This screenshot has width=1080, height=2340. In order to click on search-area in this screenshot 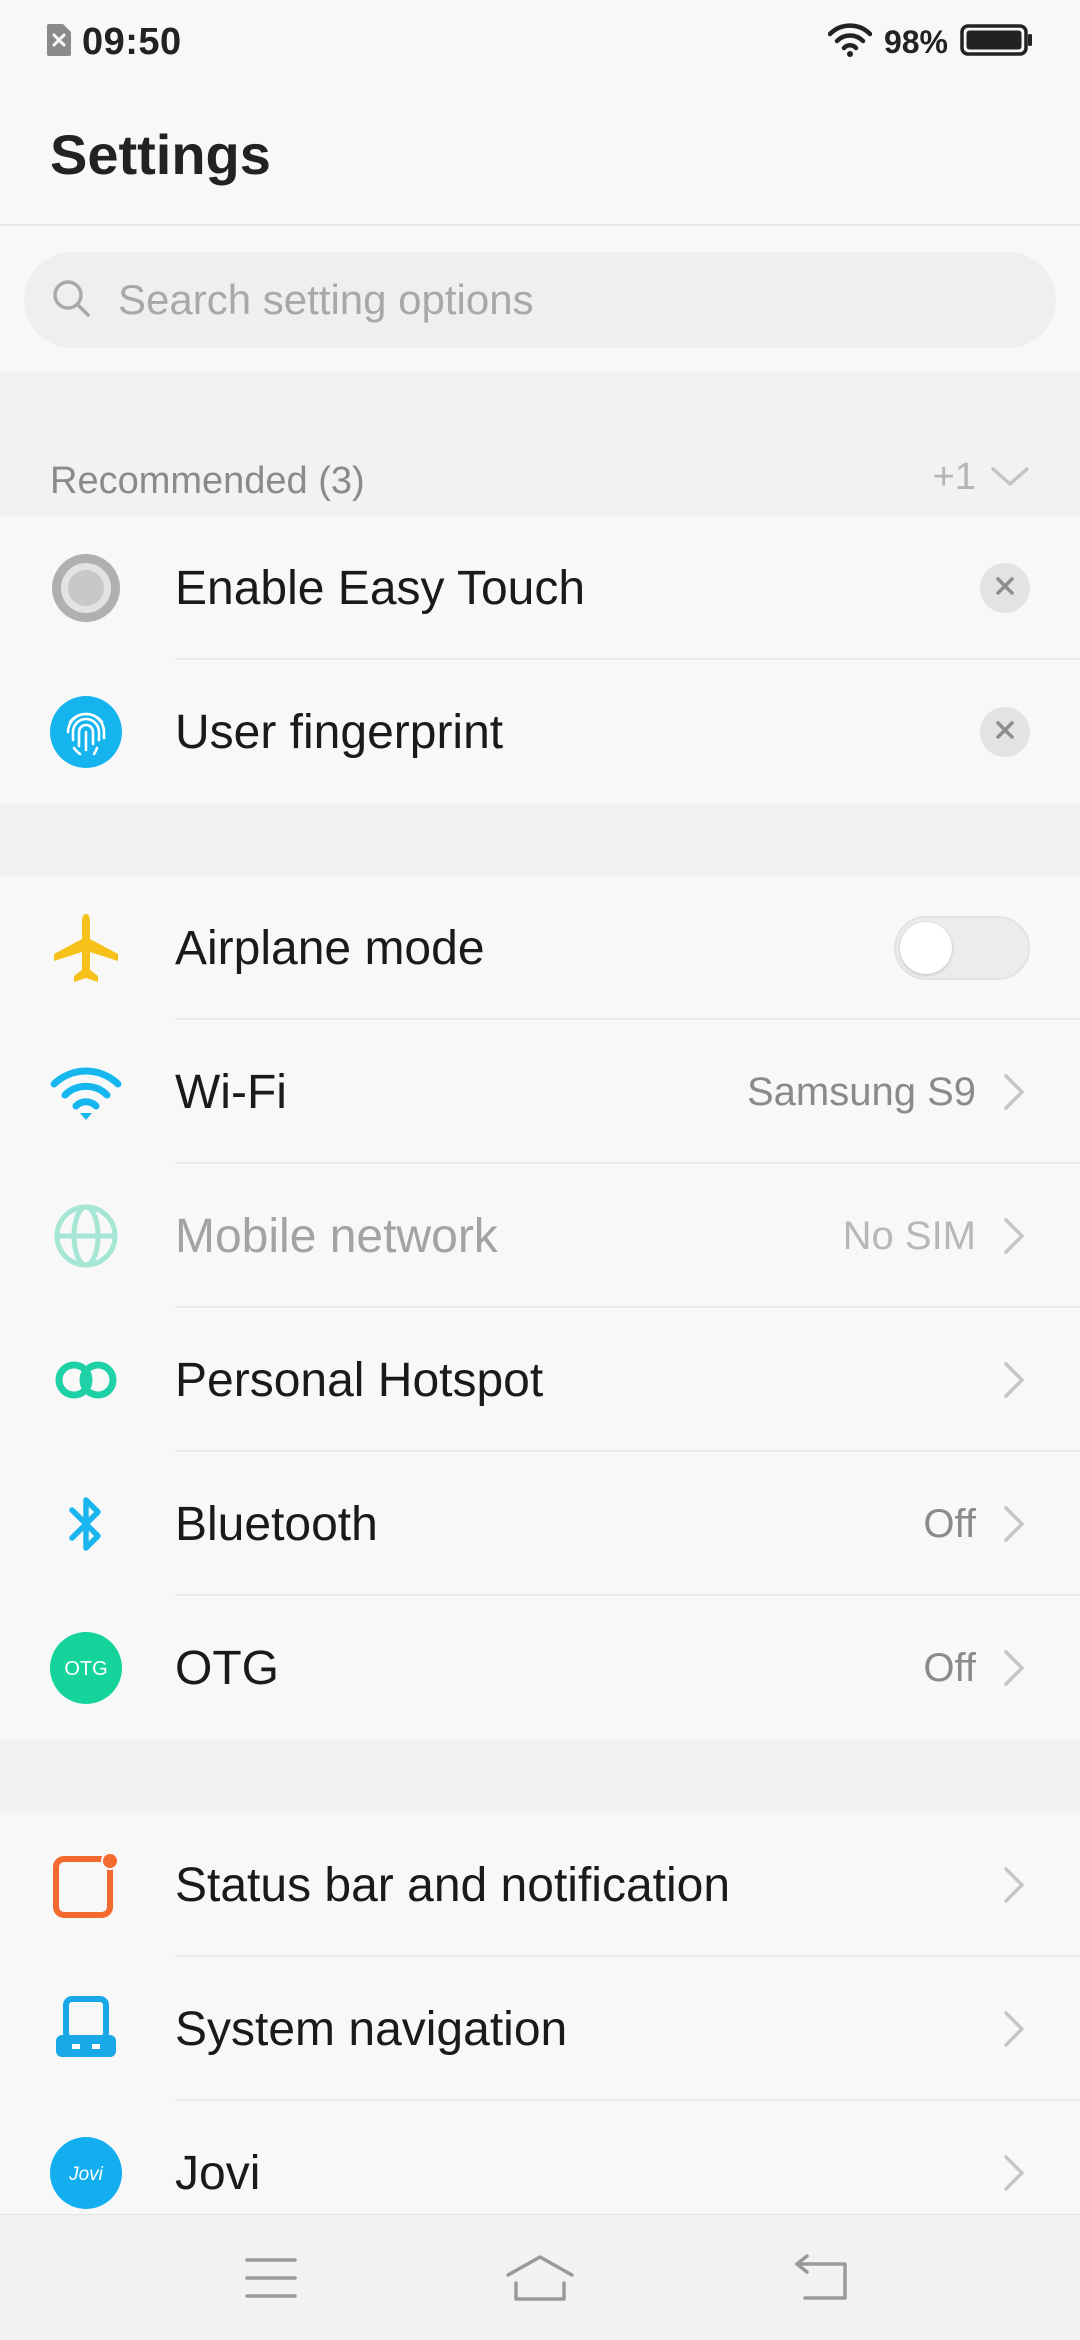, I will do `click(540, 299)`.